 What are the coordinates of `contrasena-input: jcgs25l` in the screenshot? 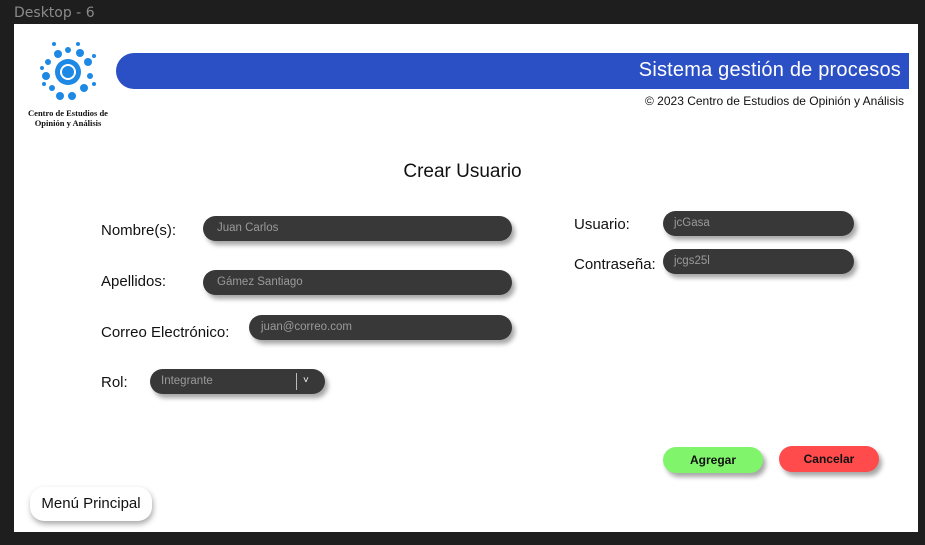 It's located at (758, 261).